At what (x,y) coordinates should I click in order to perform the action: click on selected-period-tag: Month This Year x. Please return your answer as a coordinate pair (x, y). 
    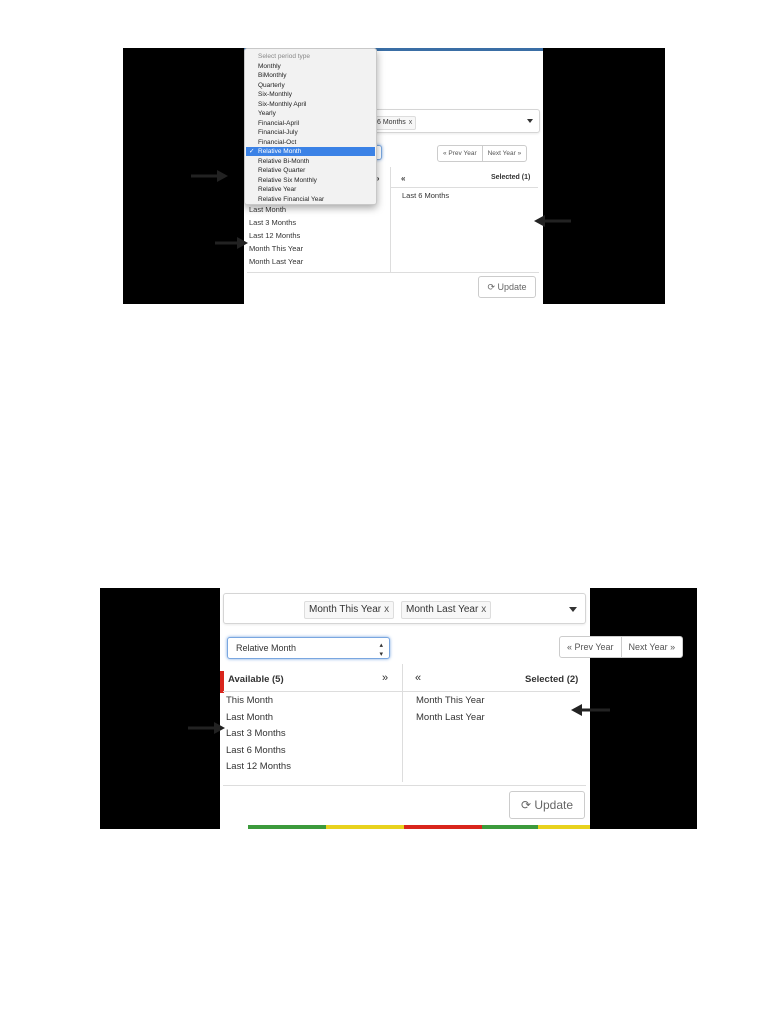
    Looking at the image, I should click on (349, 610).